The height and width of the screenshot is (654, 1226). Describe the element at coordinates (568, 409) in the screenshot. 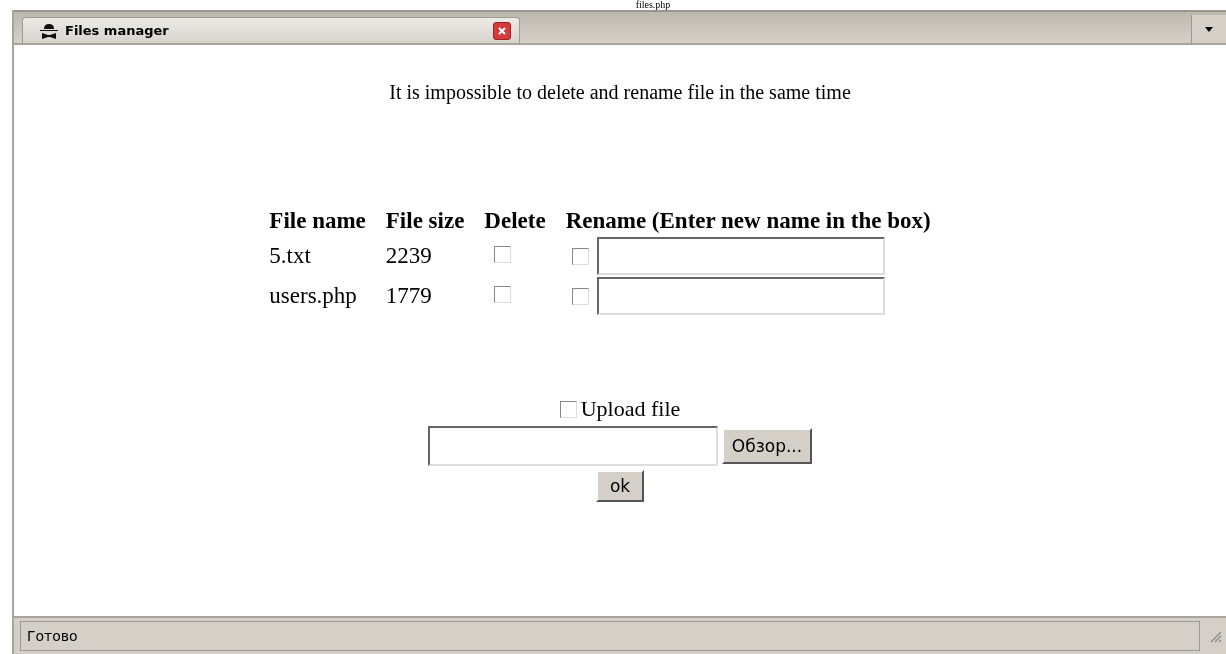

I see `upload-checkbox` at that location.